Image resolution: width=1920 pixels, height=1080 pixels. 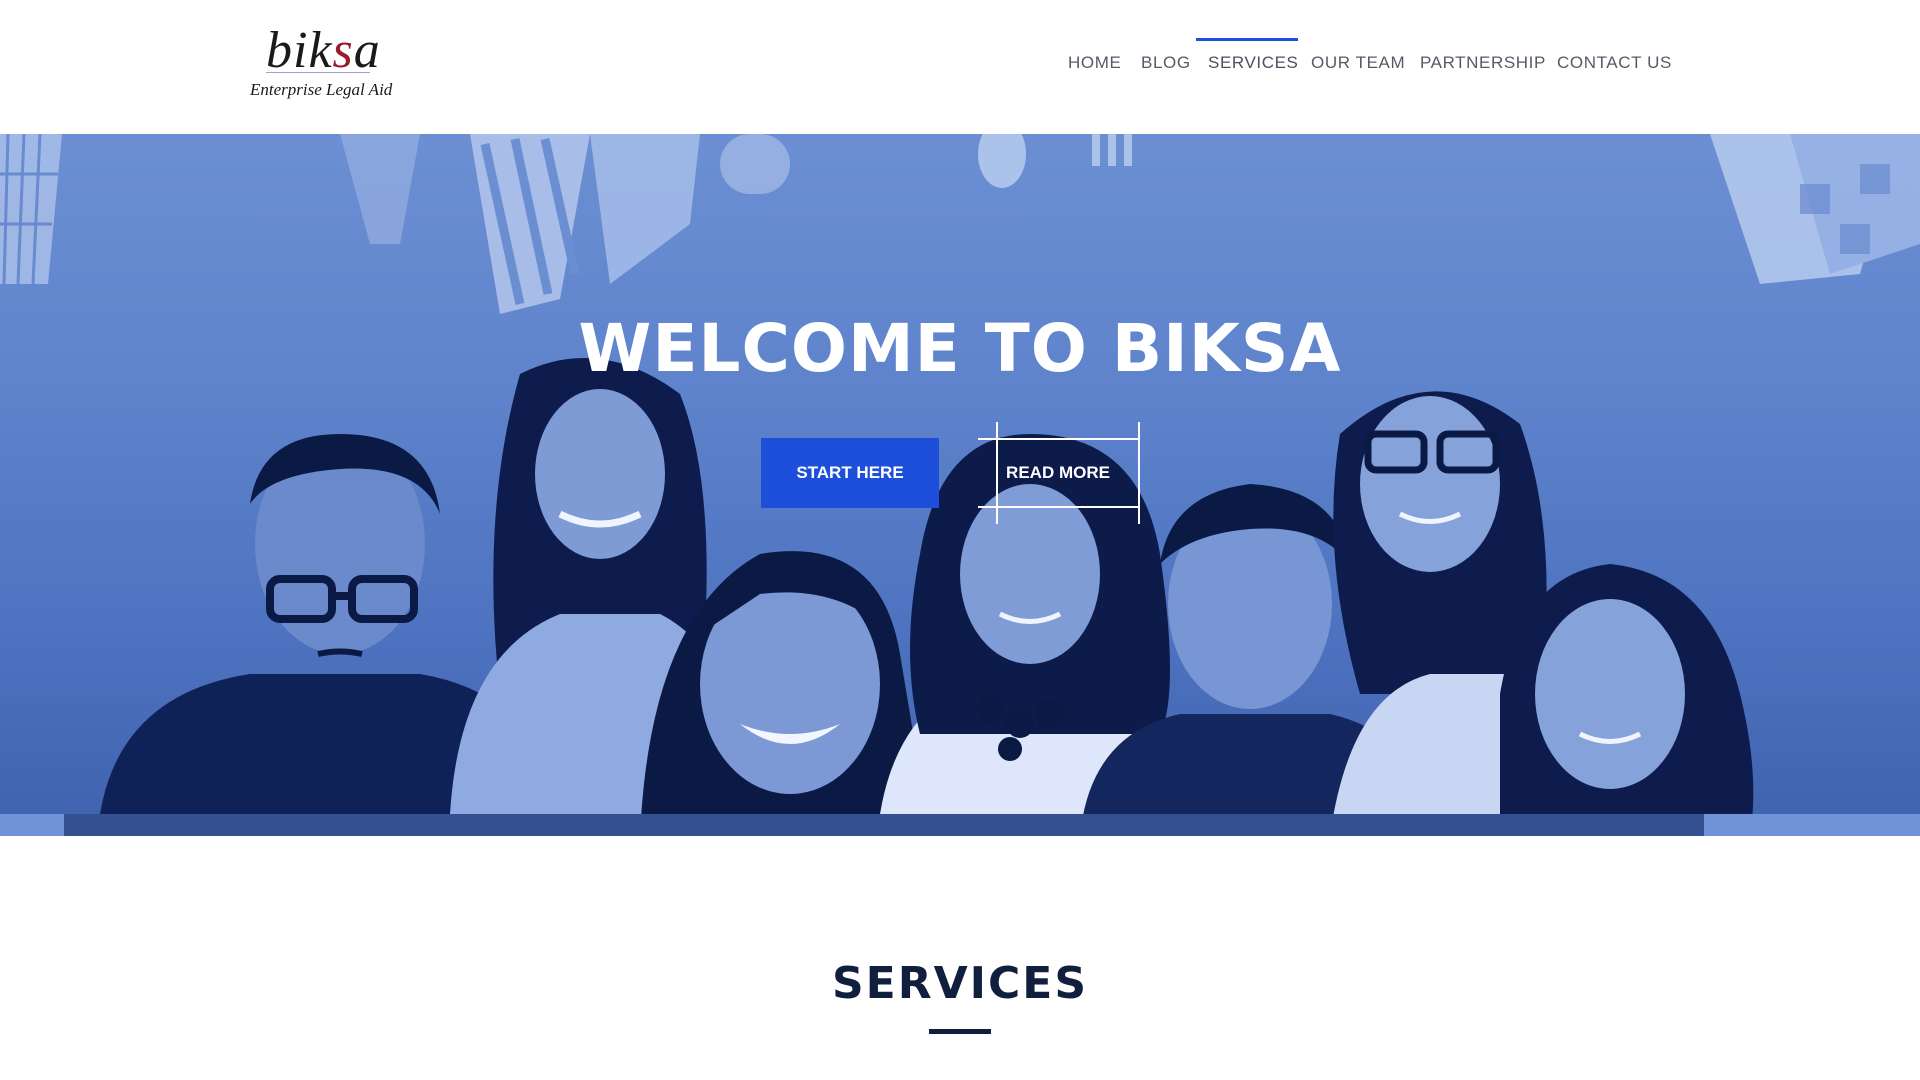 I want to click on logo-underline, so click(x=318, y=72).